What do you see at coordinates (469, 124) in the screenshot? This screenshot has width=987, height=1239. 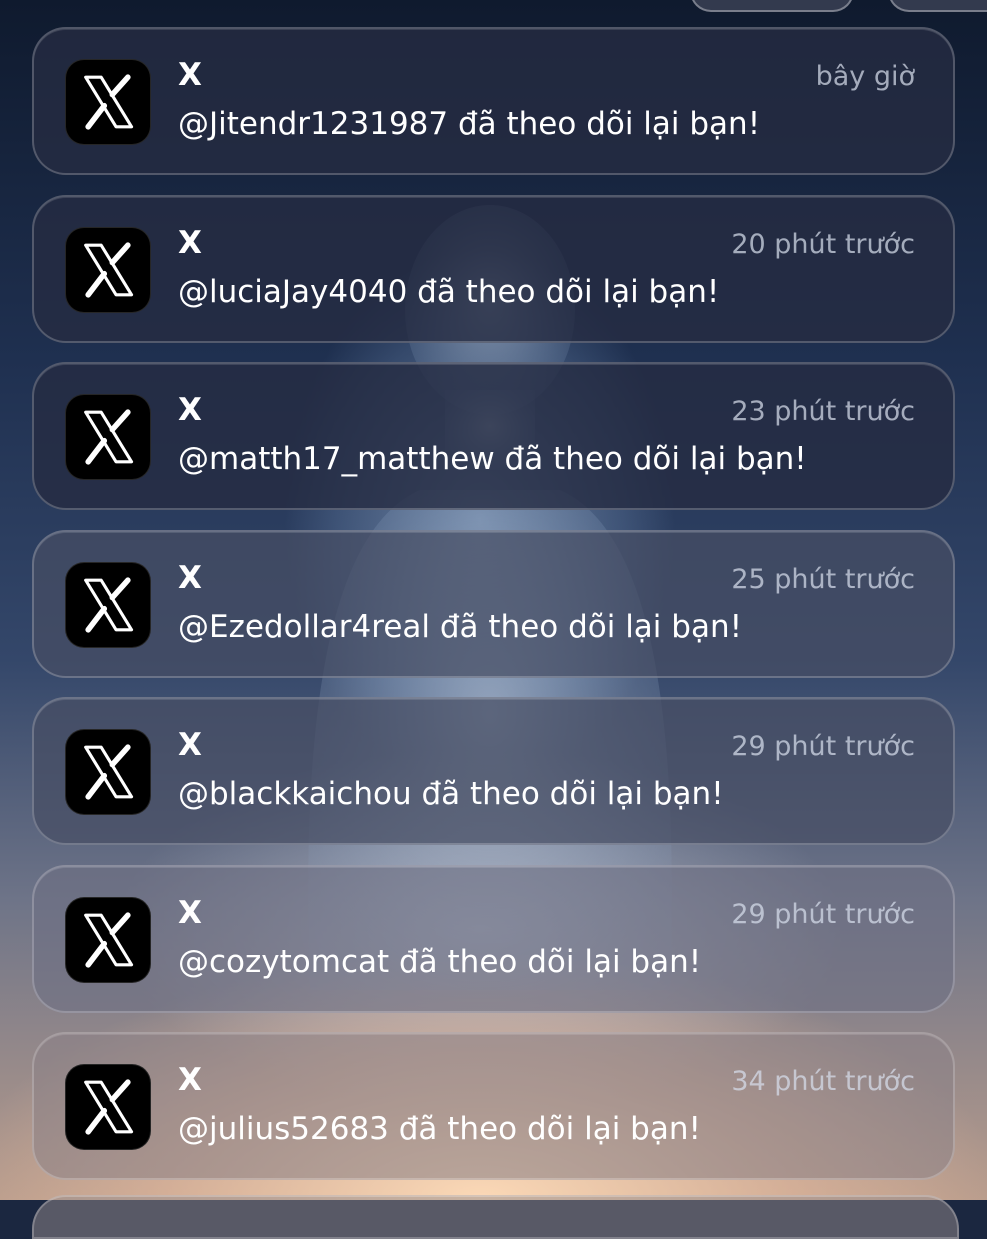 I see `notification-message: @Jitendr1231987 đã theo dõi lại bạn!` at bounding box center [469, 124].